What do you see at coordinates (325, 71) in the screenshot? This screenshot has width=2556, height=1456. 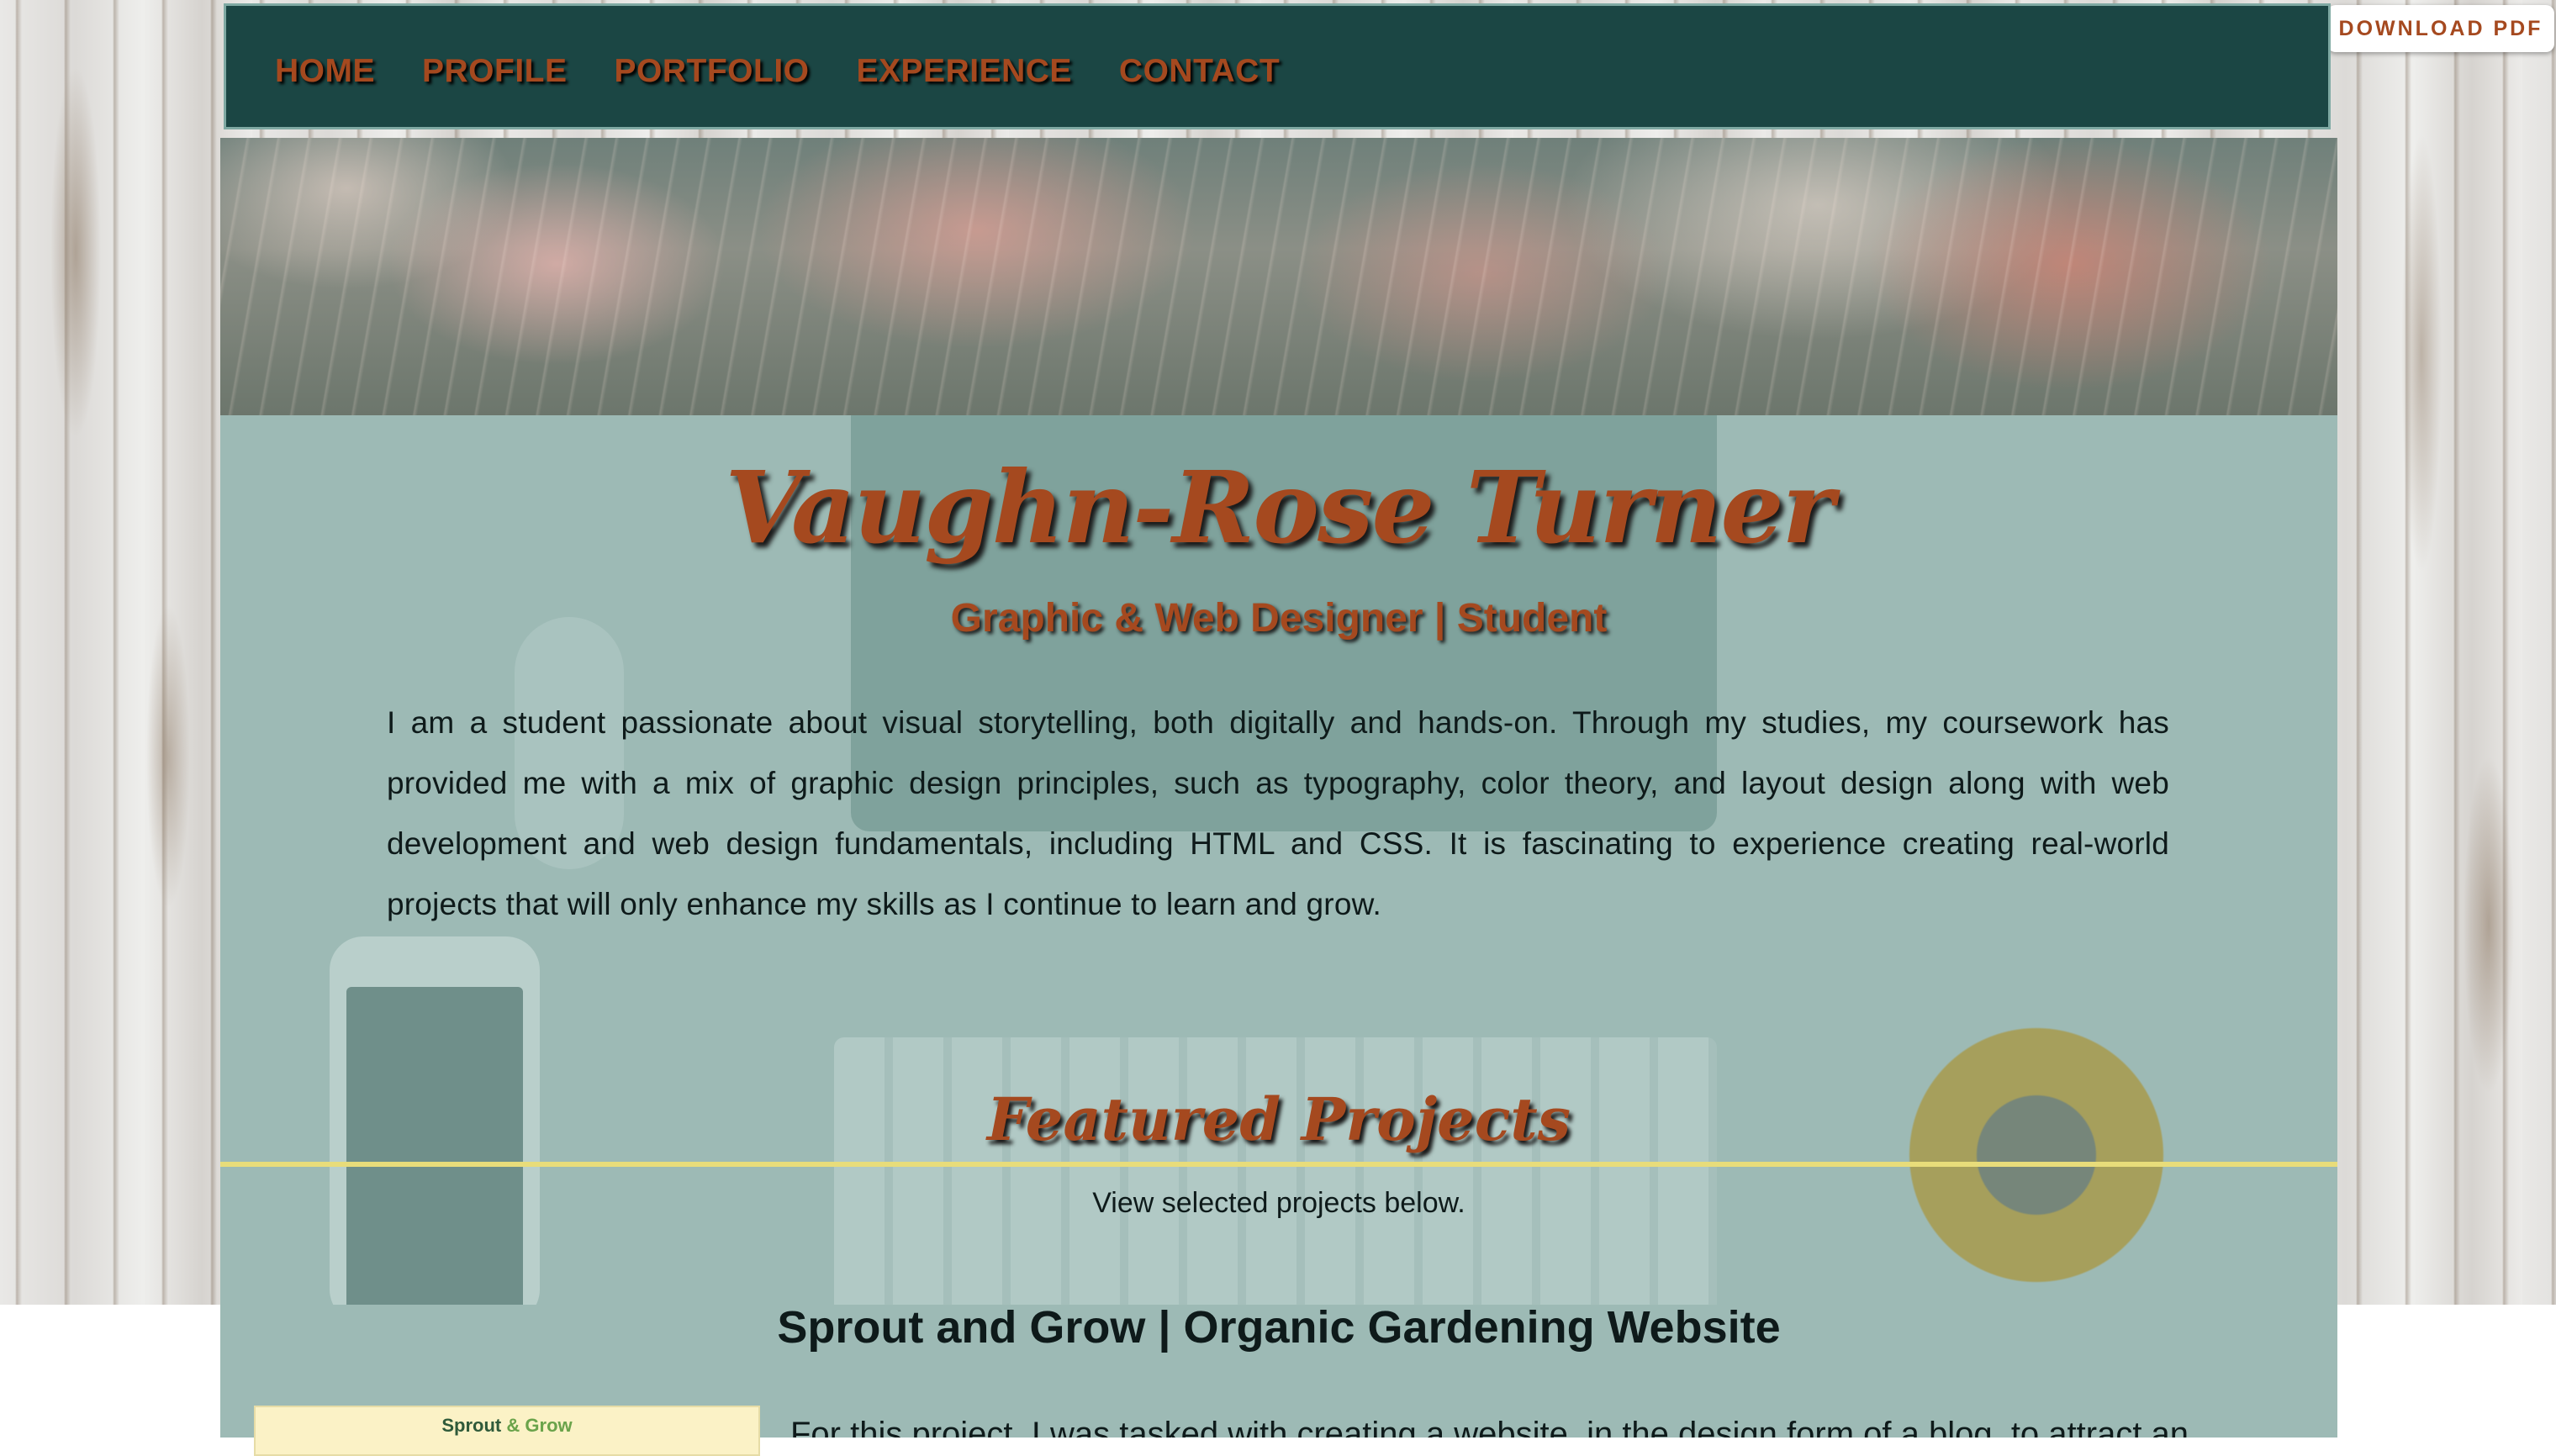 I see `nav-home-link: HOME` at bounding box center [325, 71].